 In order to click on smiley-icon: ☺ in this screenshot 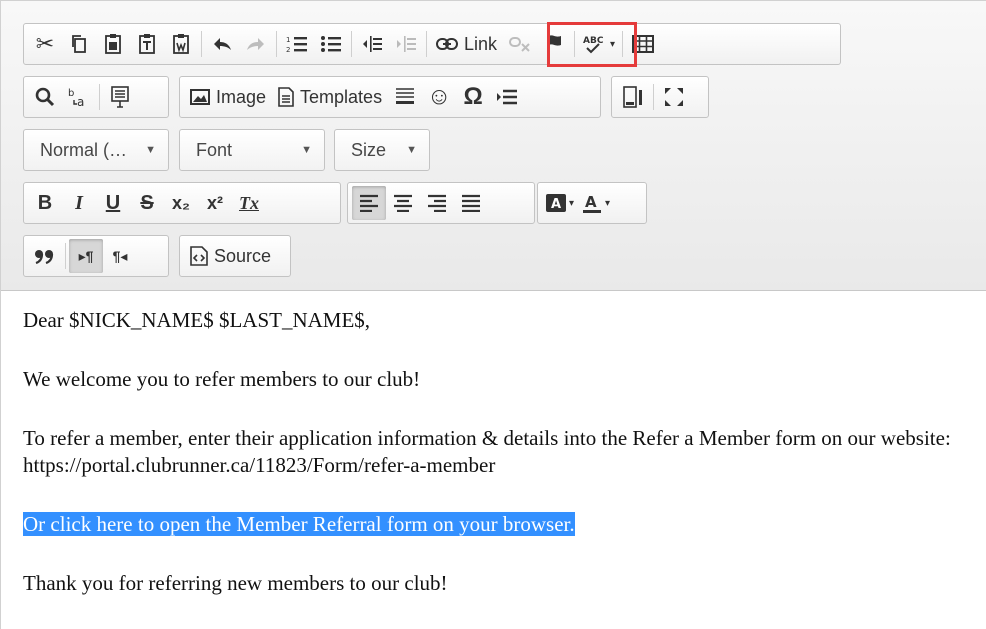, I will do `click(439, 97)`.